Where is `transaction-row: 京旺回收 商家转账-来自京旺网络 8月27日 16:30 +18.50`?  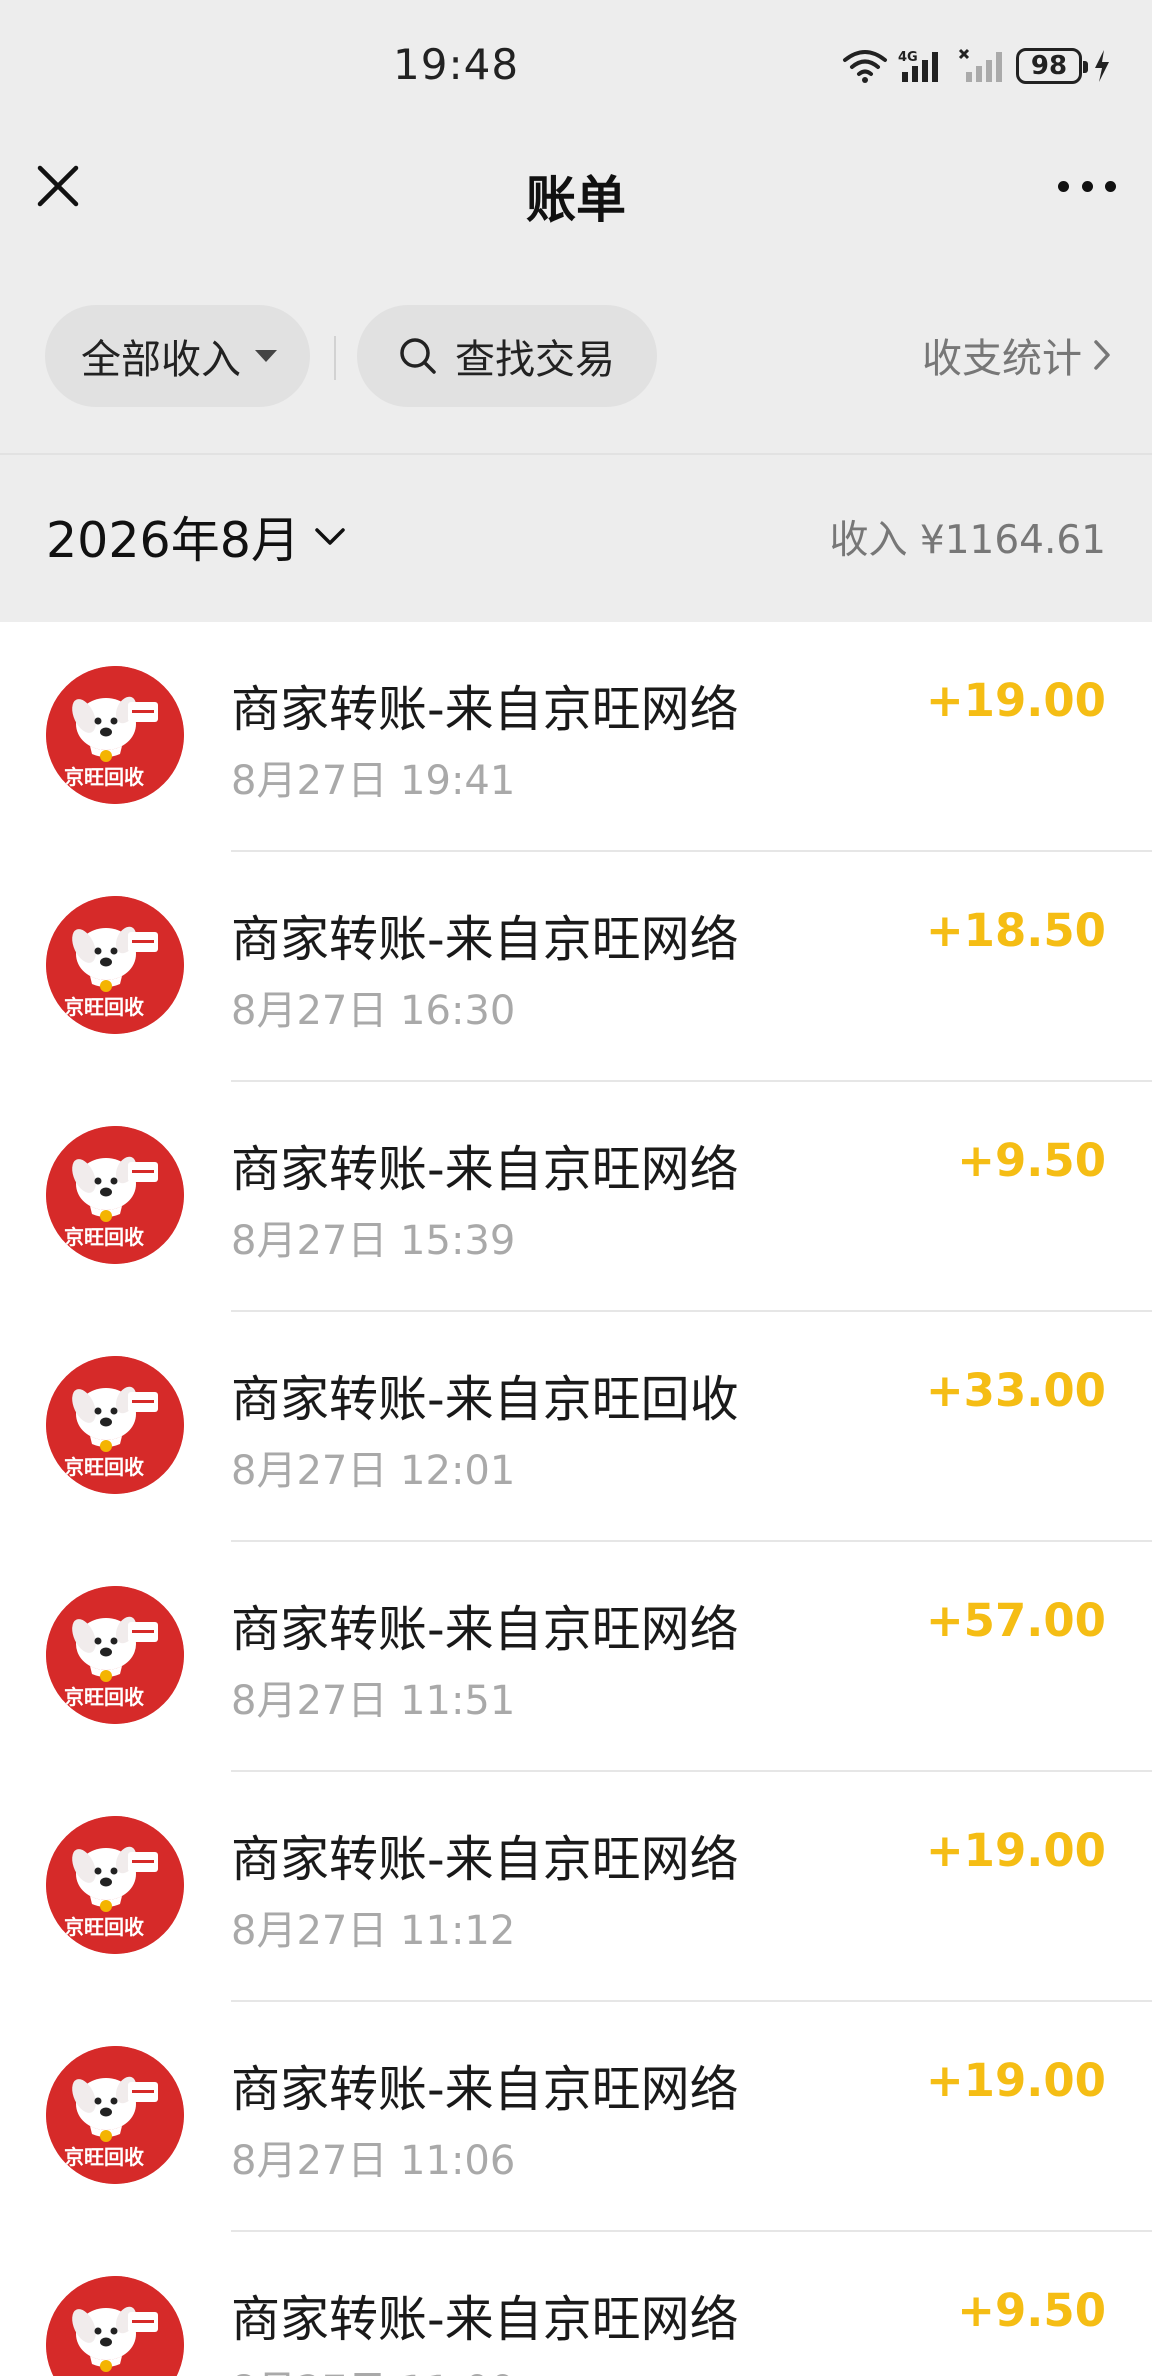 transaction-row: 京旺回收 商家转账-来自京旺网络 8月27日 16:30 +18.50 is located at coordinates (576, 967).